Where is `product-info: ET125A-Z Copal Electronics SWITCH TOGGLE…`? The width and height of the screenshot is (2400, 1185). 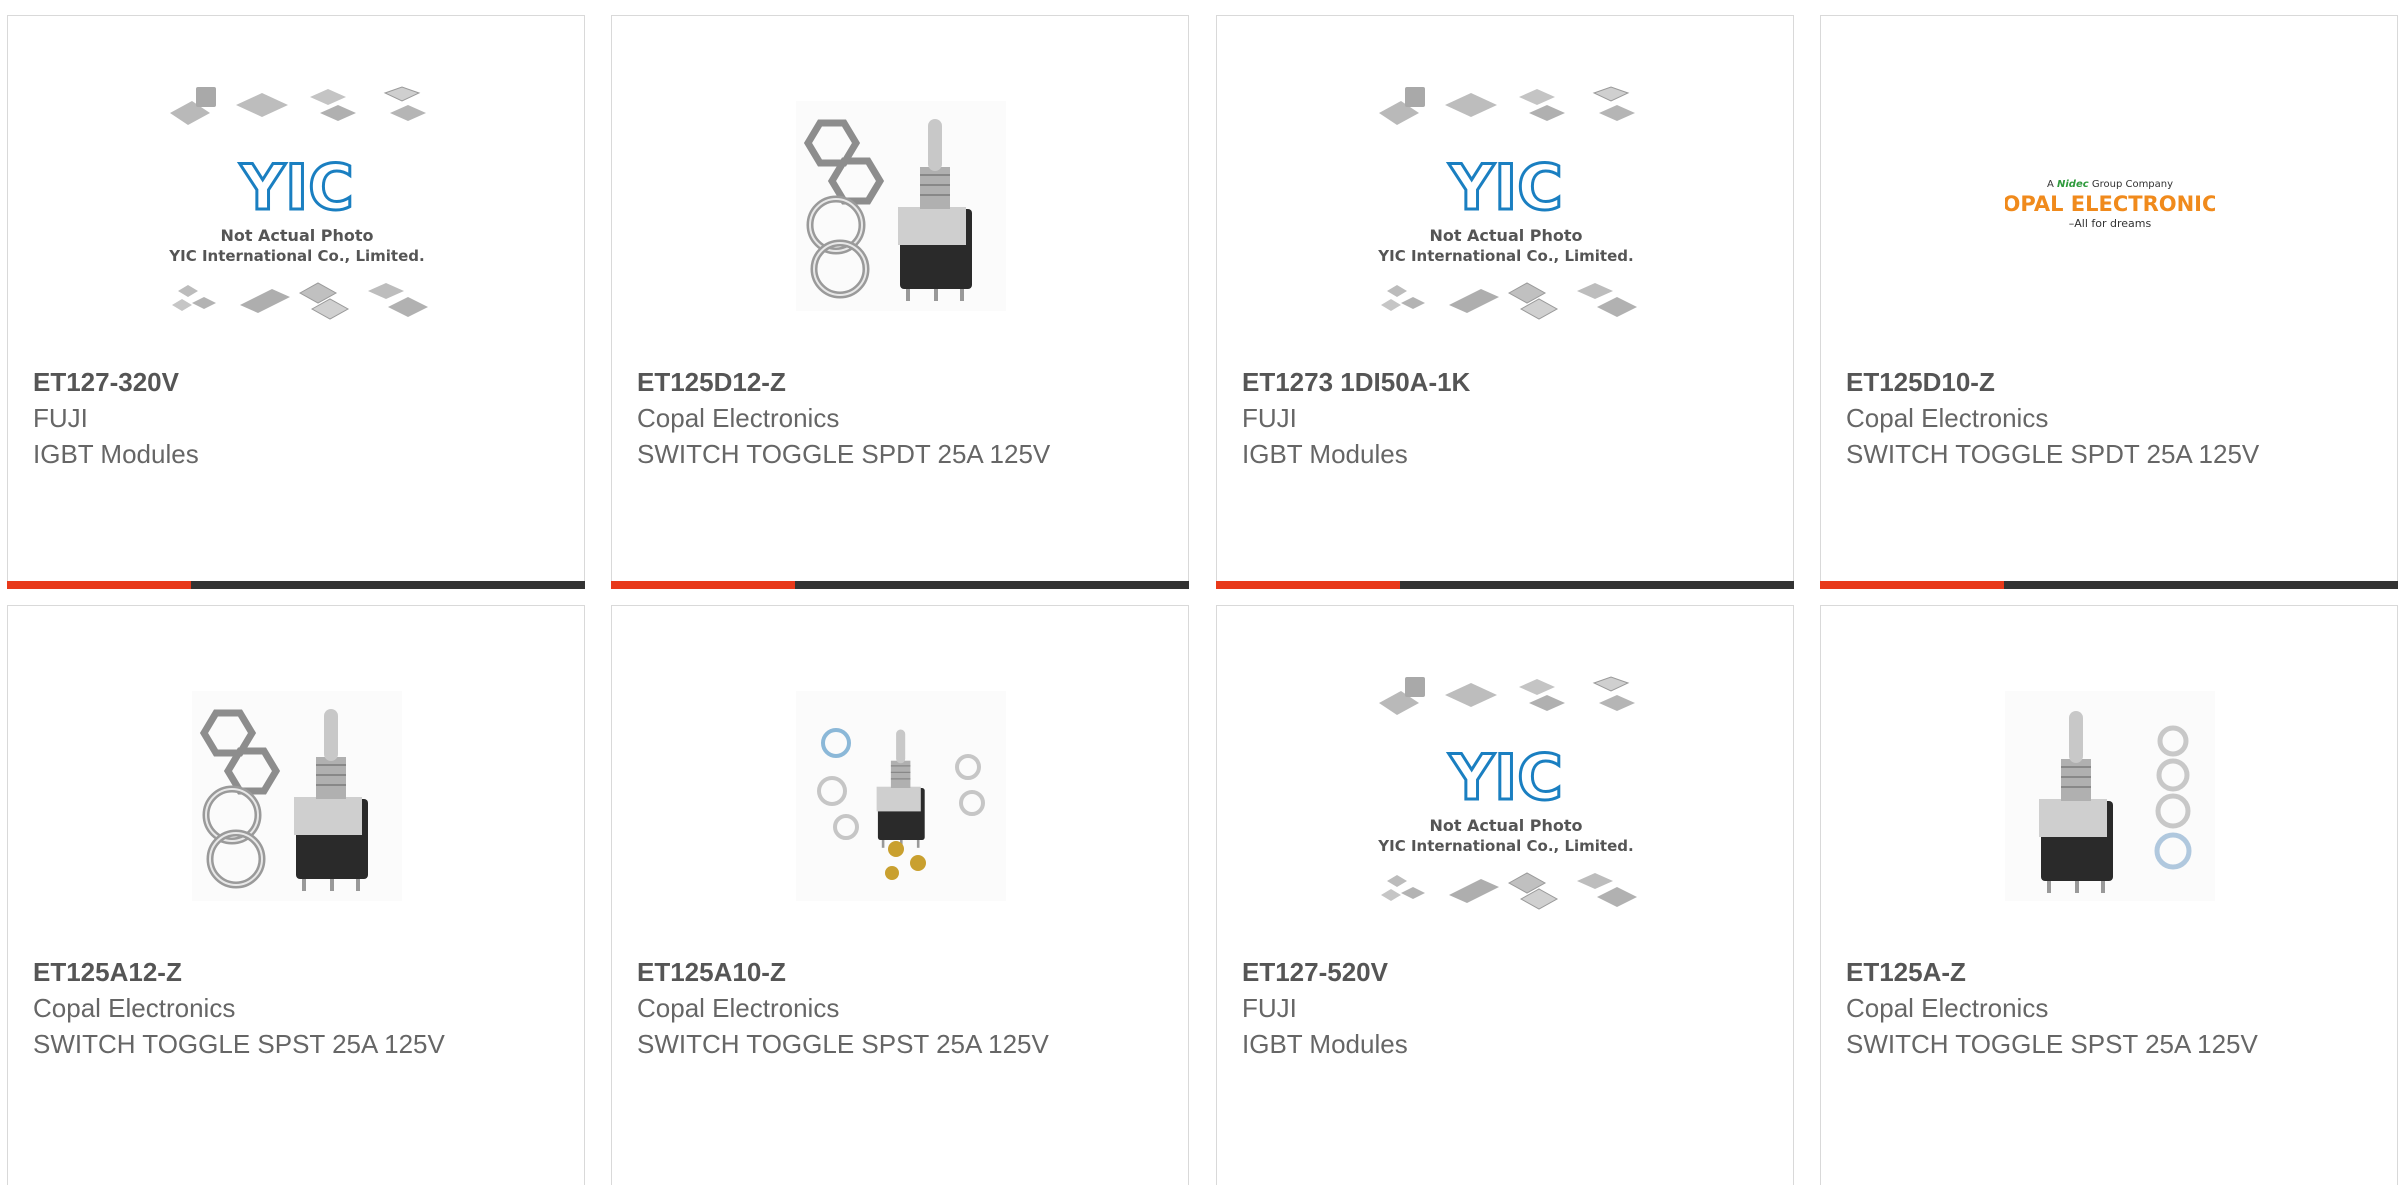
product-info: ET125A-Z Copal Electronics SWITCH TOGGLE… is located at coordinates (2111, 1008).